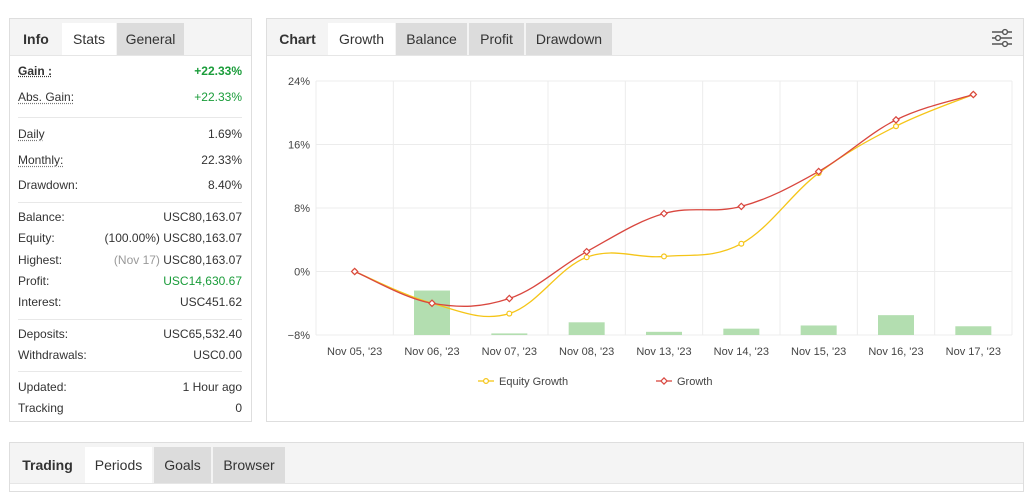  What do you see at coordinates (694, 382) in the screenshot?
I see `legend-label: Growth` at bounding box center [694, 382].